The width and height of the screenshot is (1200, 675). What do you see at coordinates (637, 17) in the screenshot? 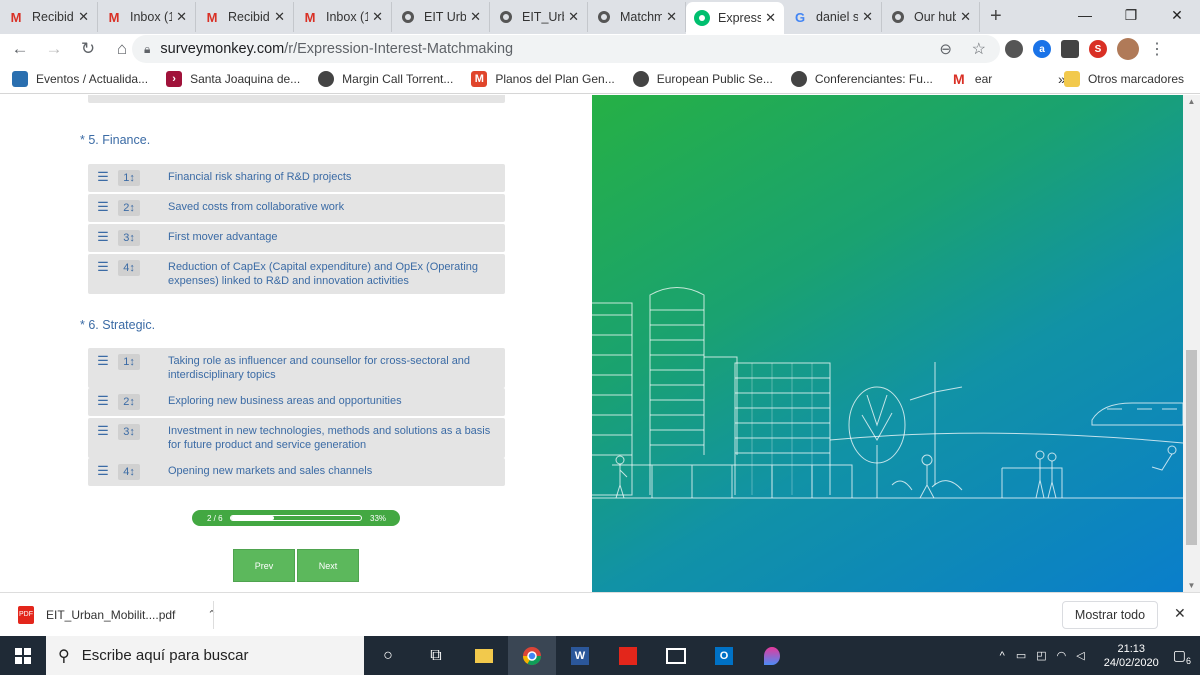
I see `browser-tab: Matchmaking ✕` at bounding box center [637, 17].